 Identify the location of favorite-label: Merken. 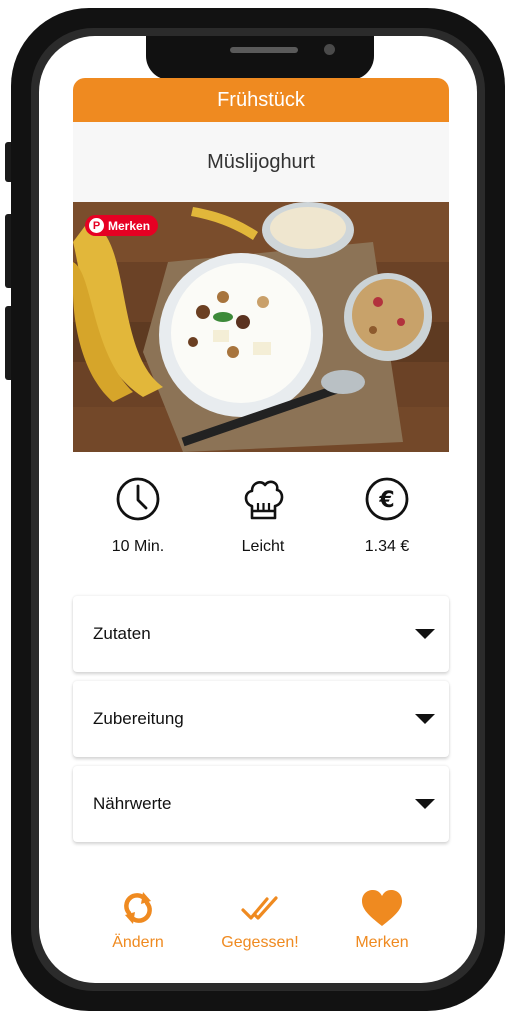
(382, 942).